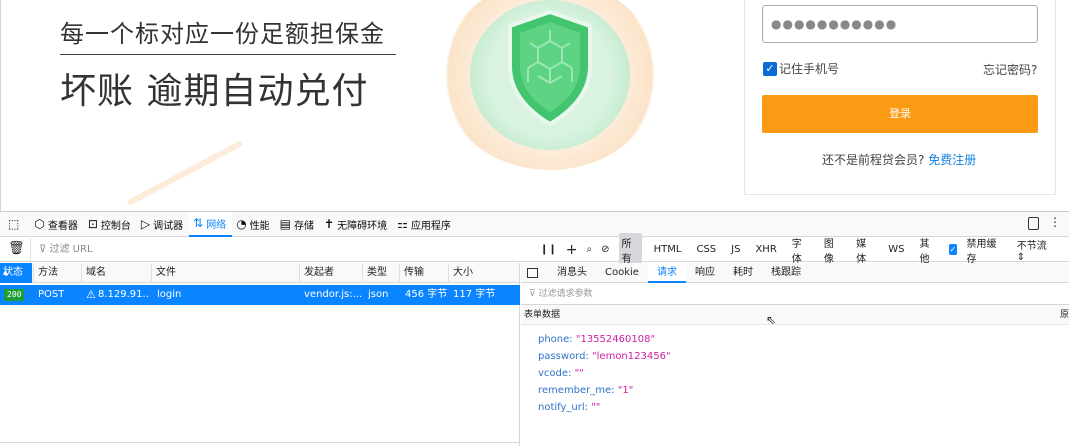 Image resolution: width=1069 pixels, height=446 pixels. What do you see at coordinates (765, 249) in the screenshot?
I see `type-filter-xhr: XHR` at bounding box center [765, 249].